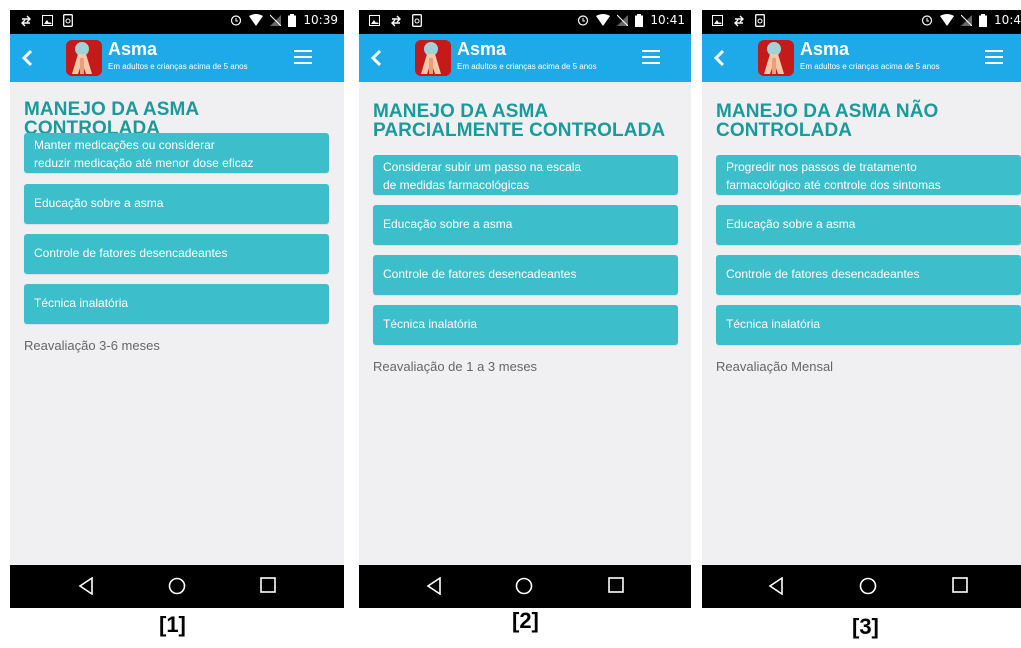 The height and width of the screenshot is (648, 1021). What do you see at coordinates (525, 22) in the screenshot?
I see `status-bar: 10:41` at bounding box center [525, 22].